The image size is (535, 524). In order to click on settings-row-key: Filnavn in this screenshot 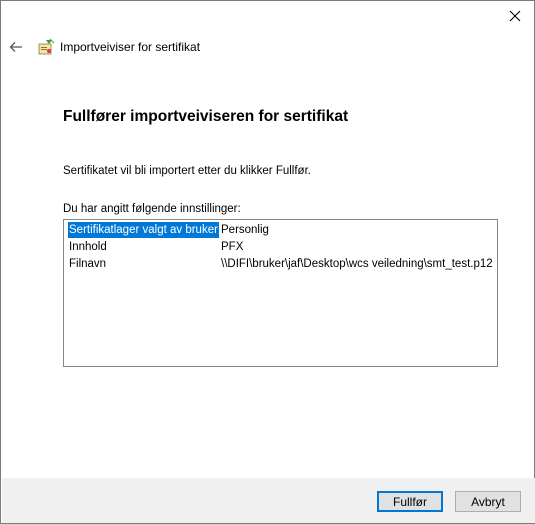, I will do `click(88, 264)`.